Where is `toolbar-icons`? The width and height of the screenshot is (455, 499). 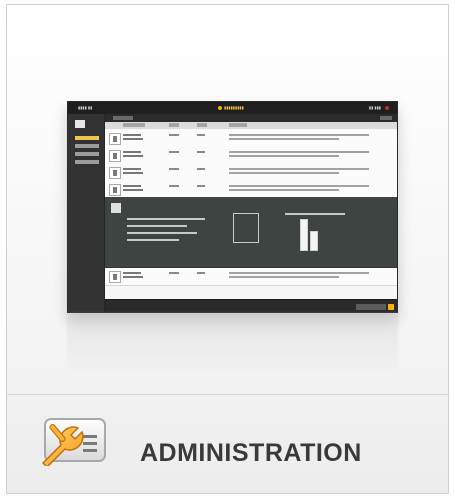 toolbar-icons is located at coordinates (386, 118).